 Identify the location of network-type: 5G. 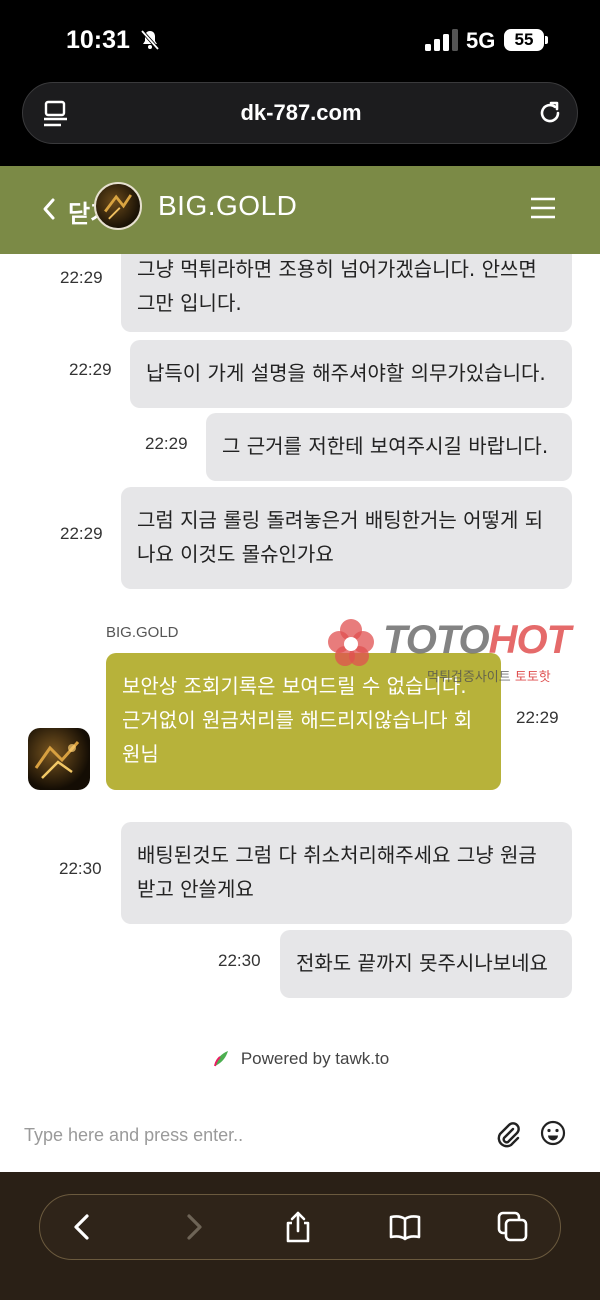
(481, 40).